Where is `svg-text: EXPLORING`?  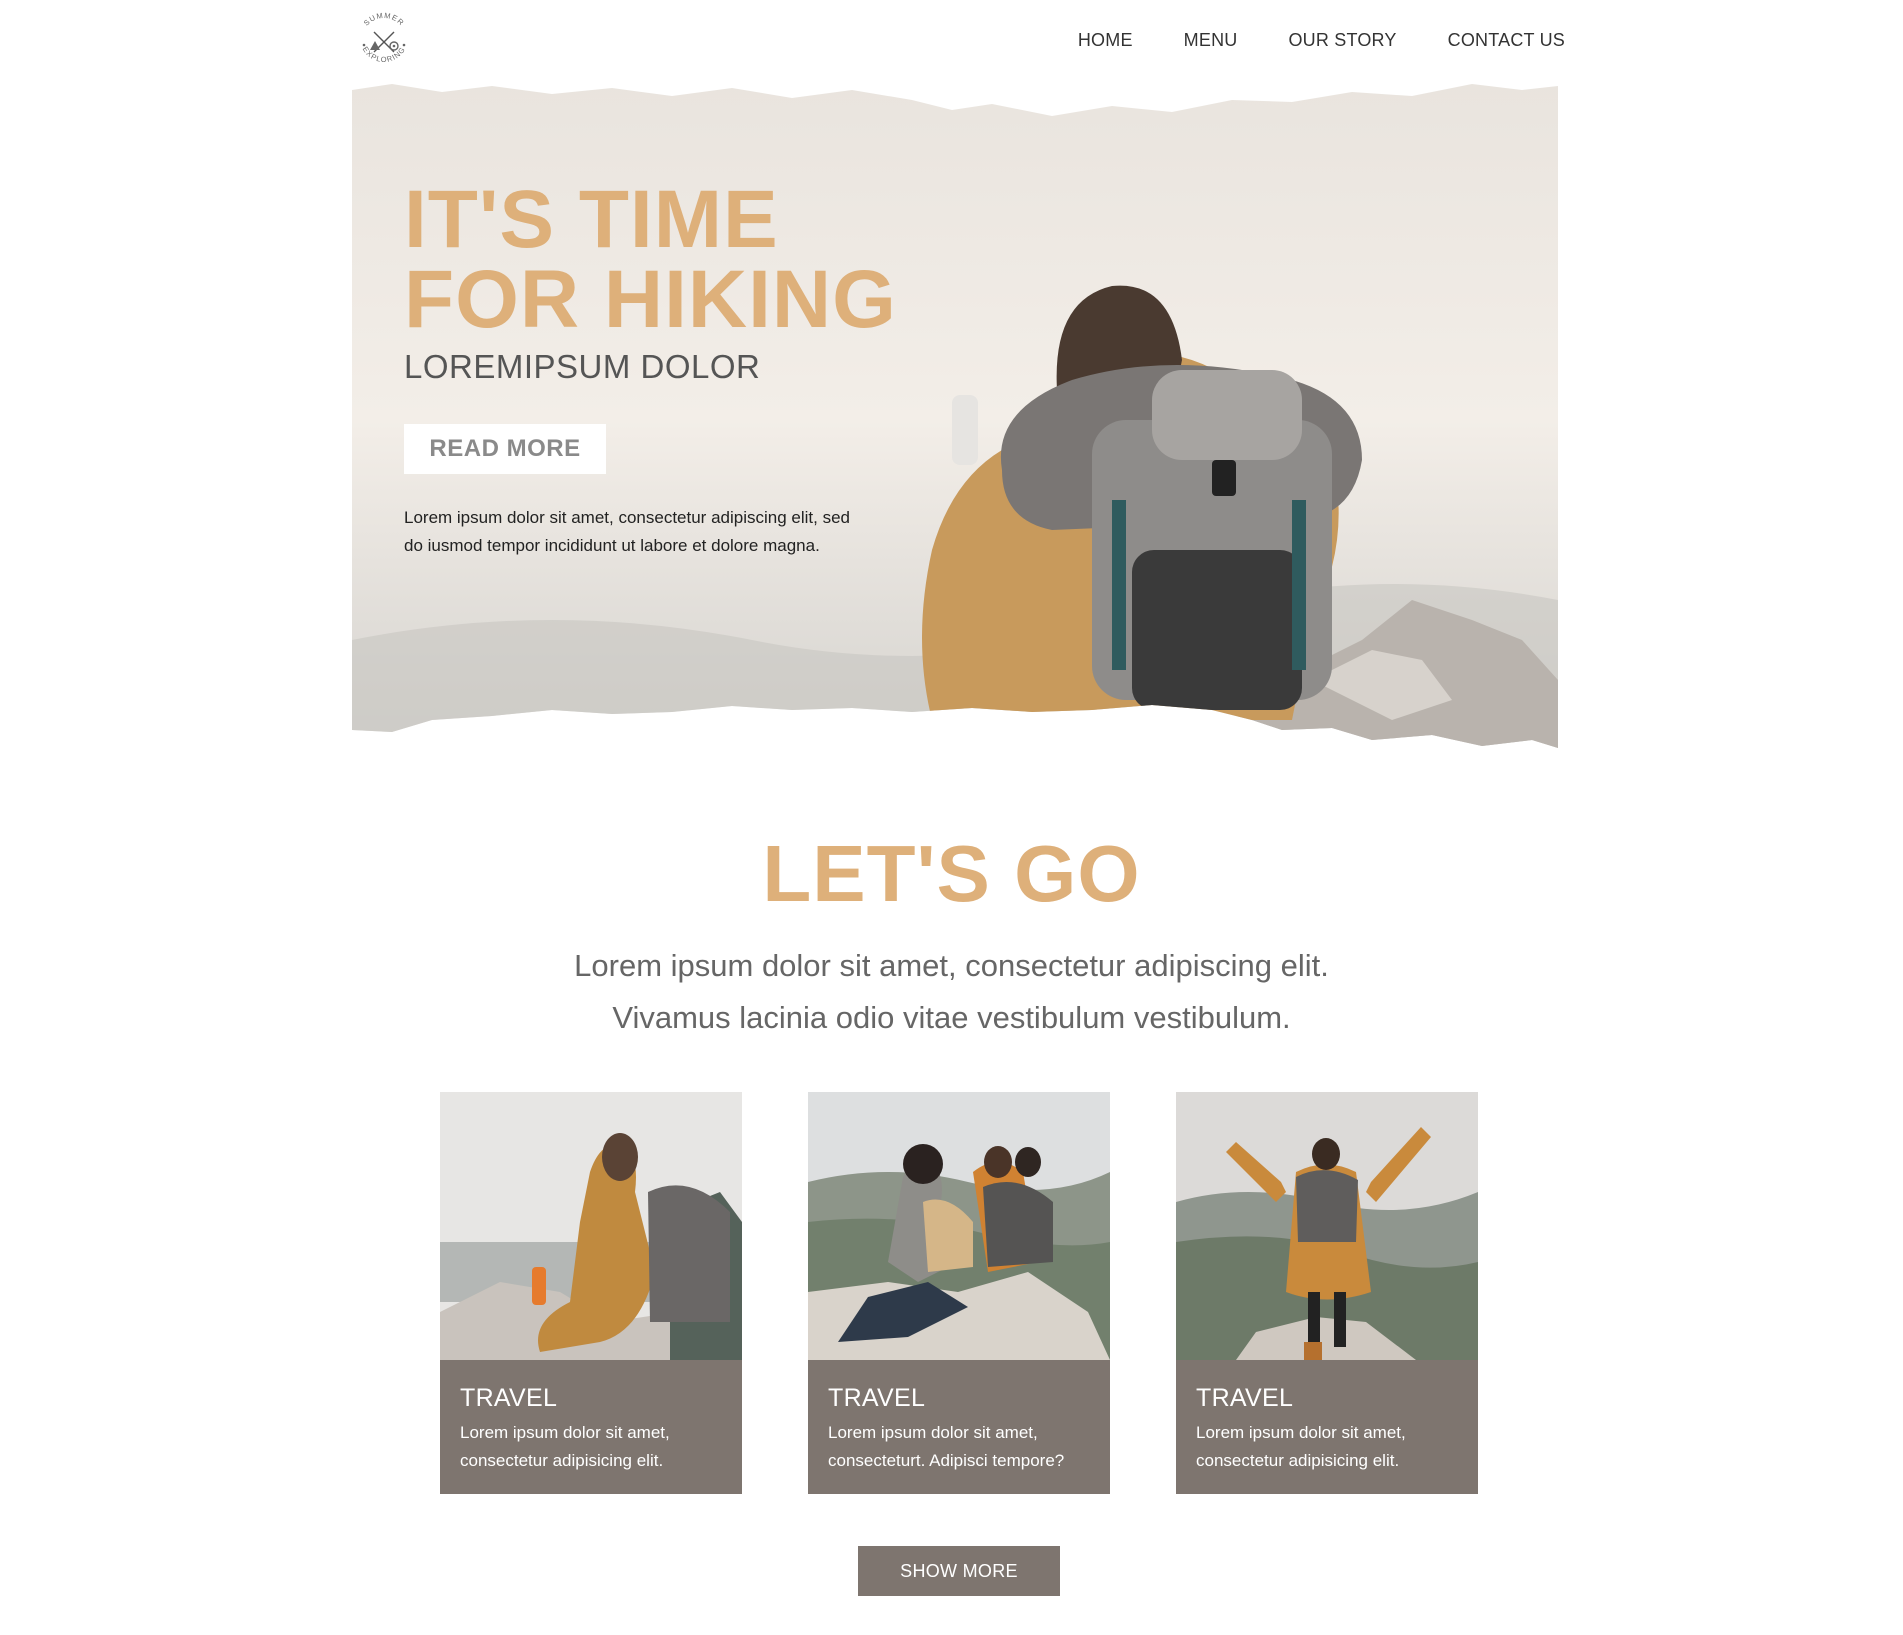
svg-text: EXPLORING is located at coordinates (384, 54).